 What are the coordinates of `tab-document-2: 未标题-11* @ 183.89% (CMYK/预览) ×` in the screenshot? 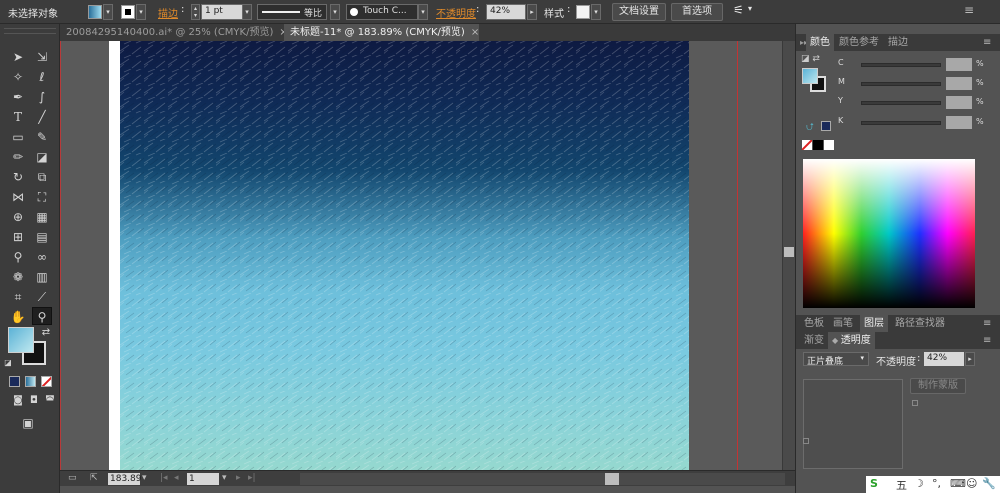 It's located at (381, 32).